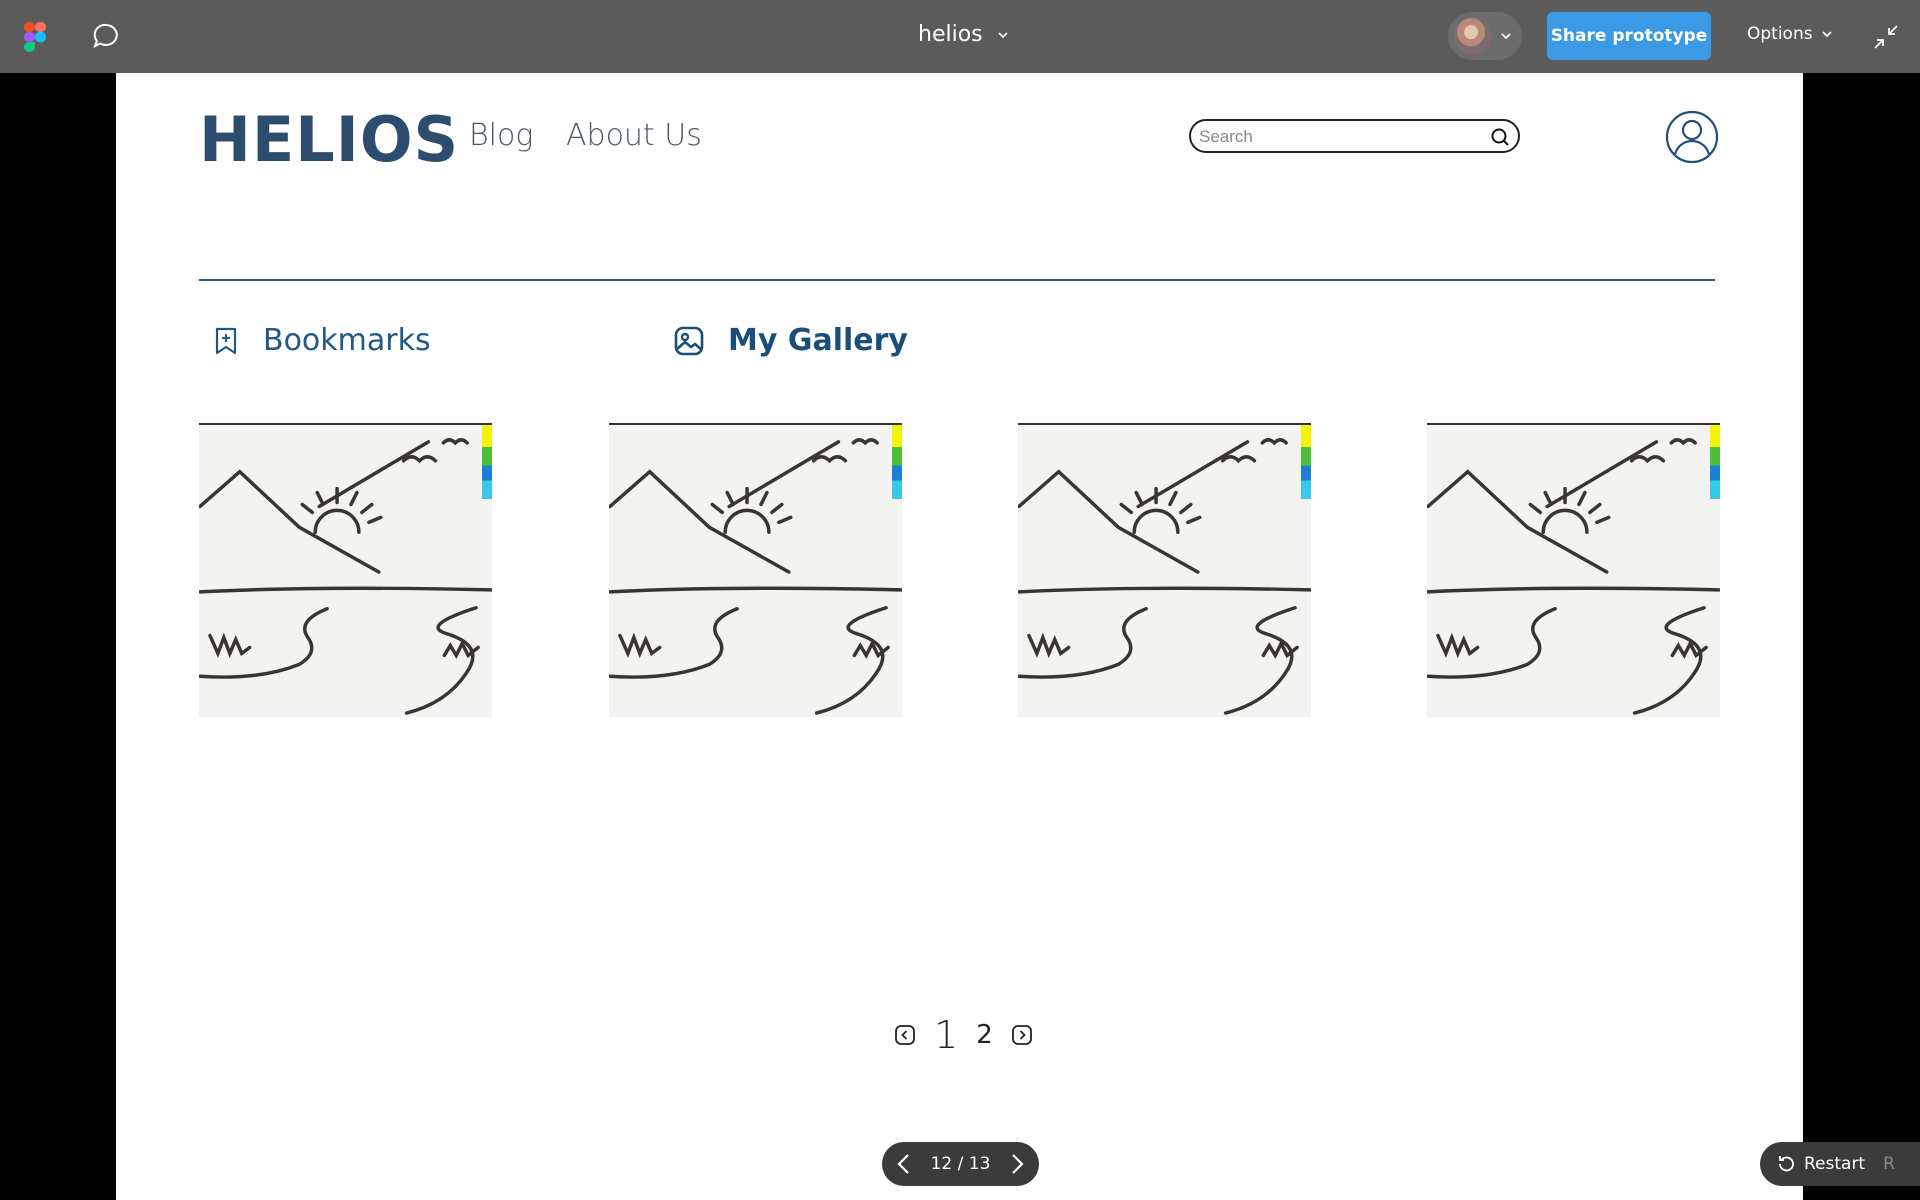 The image size is (1920, 1200). I want to click on tab-my-gallery: My Gallery, so click(791, 340).